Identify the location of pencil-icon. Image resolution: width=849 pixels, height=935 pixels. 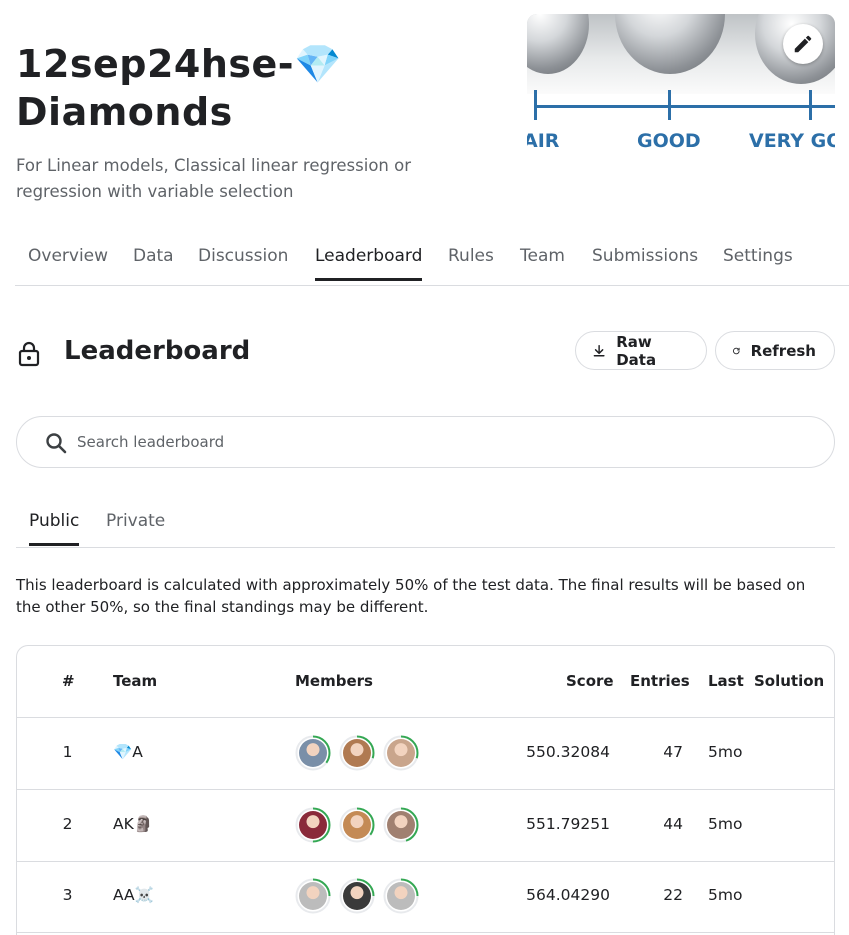
(803, 44).